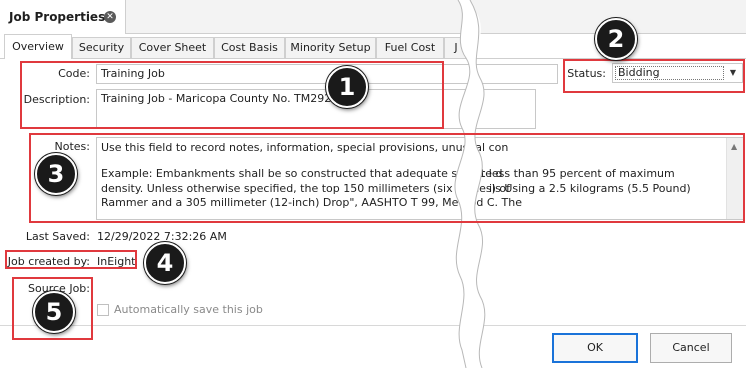  What do you see at coordinates (691, 348) in the screenshot?
I see `cancel-button: Cancel` at bounding box center [691, 348].